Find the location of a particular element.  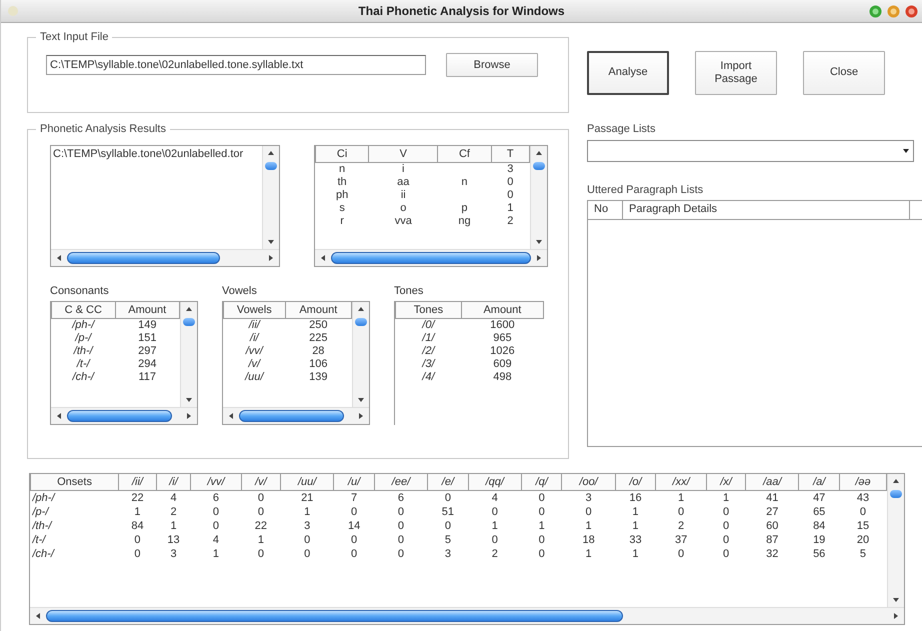

column-header: /u/ is located at coordinates (354, 482).